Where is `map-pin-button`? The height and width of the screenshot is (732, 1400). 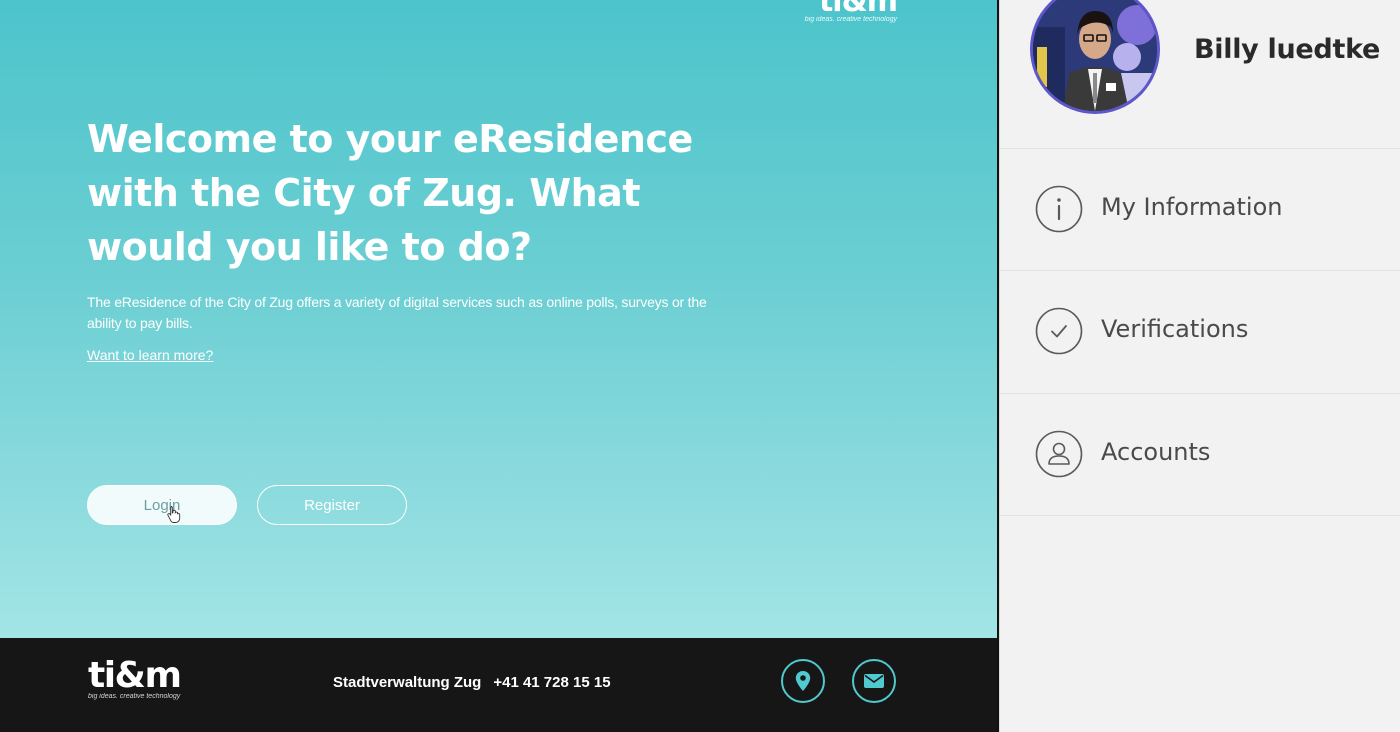
map-pin-button is located at coordinates (803, 681).